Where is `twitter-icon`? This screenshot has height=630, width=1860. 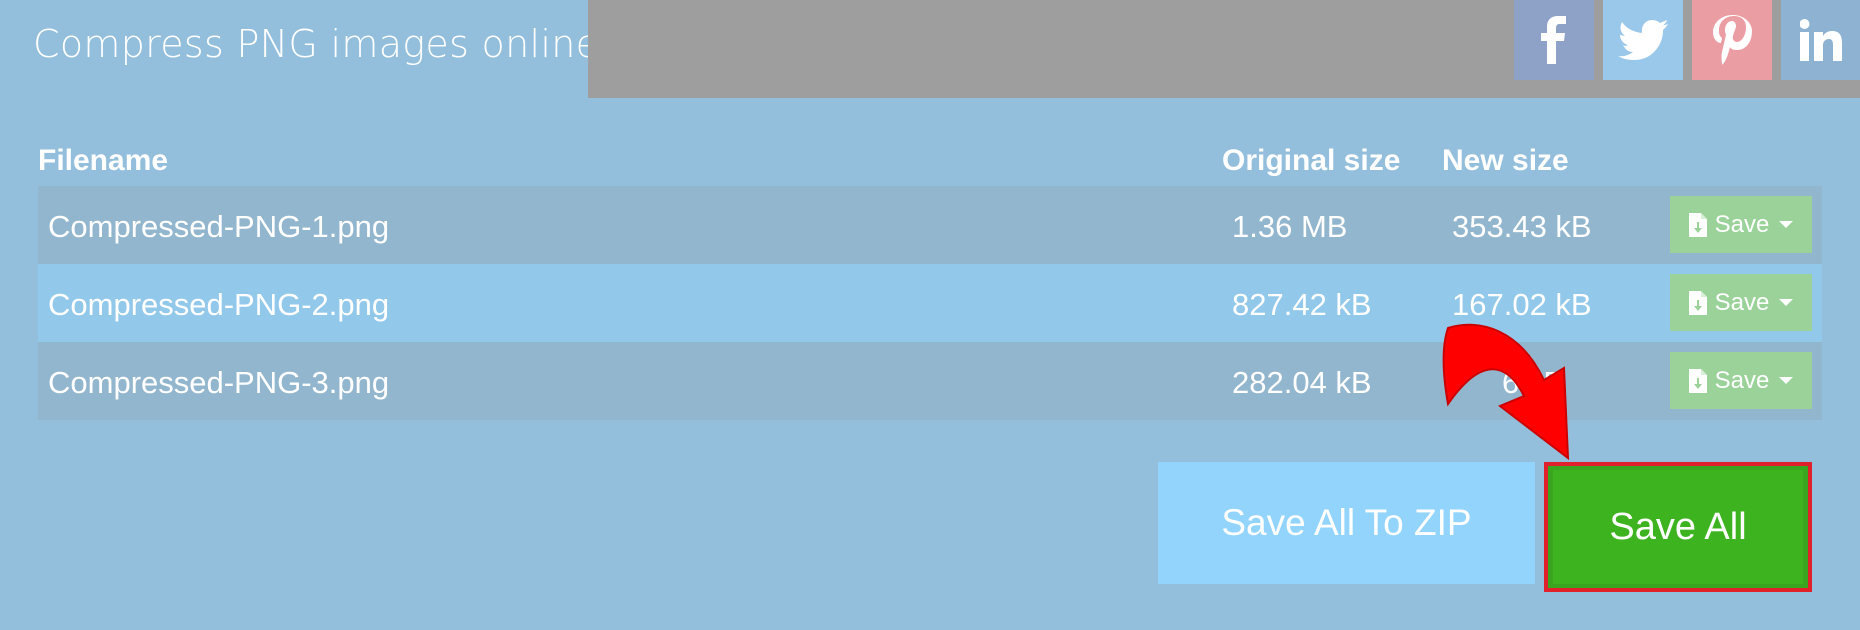
twitter-icon is located at coordinates (1643, 40).